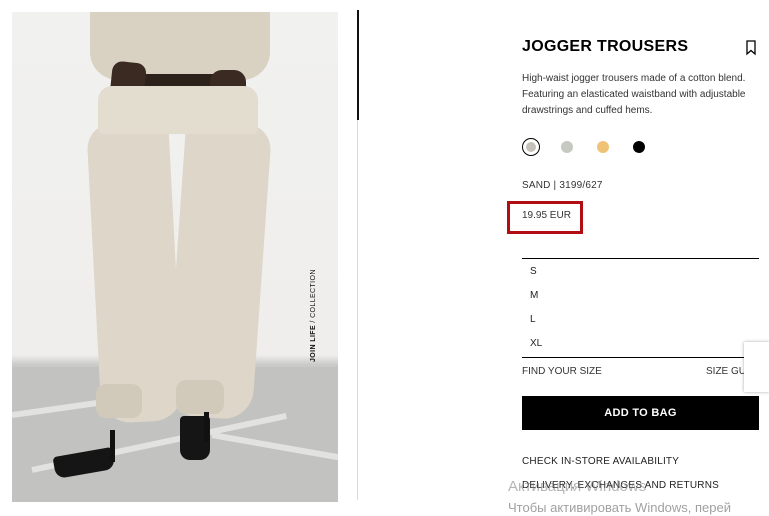 The image size is (769, 516). Describe the element at coordinates (534, 295) in the screenshot. I see `size-option: M` at that location.